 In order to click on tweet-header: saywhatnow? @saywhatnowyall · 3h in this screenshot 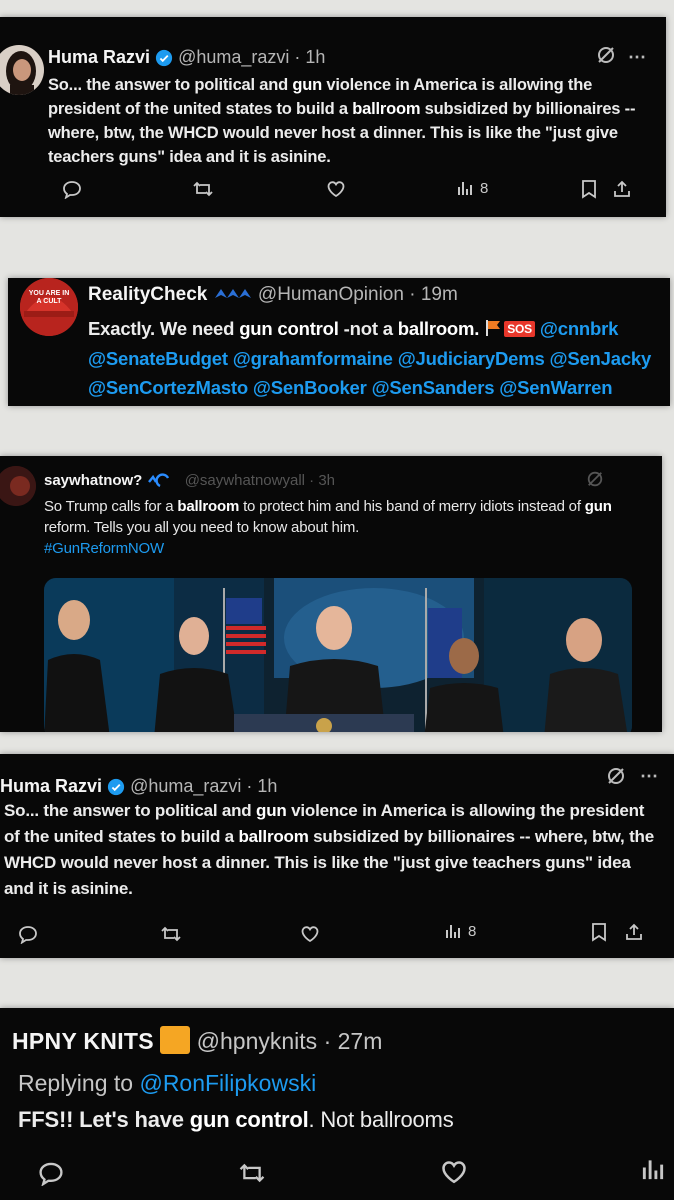, I will do `click(189, 480)`.